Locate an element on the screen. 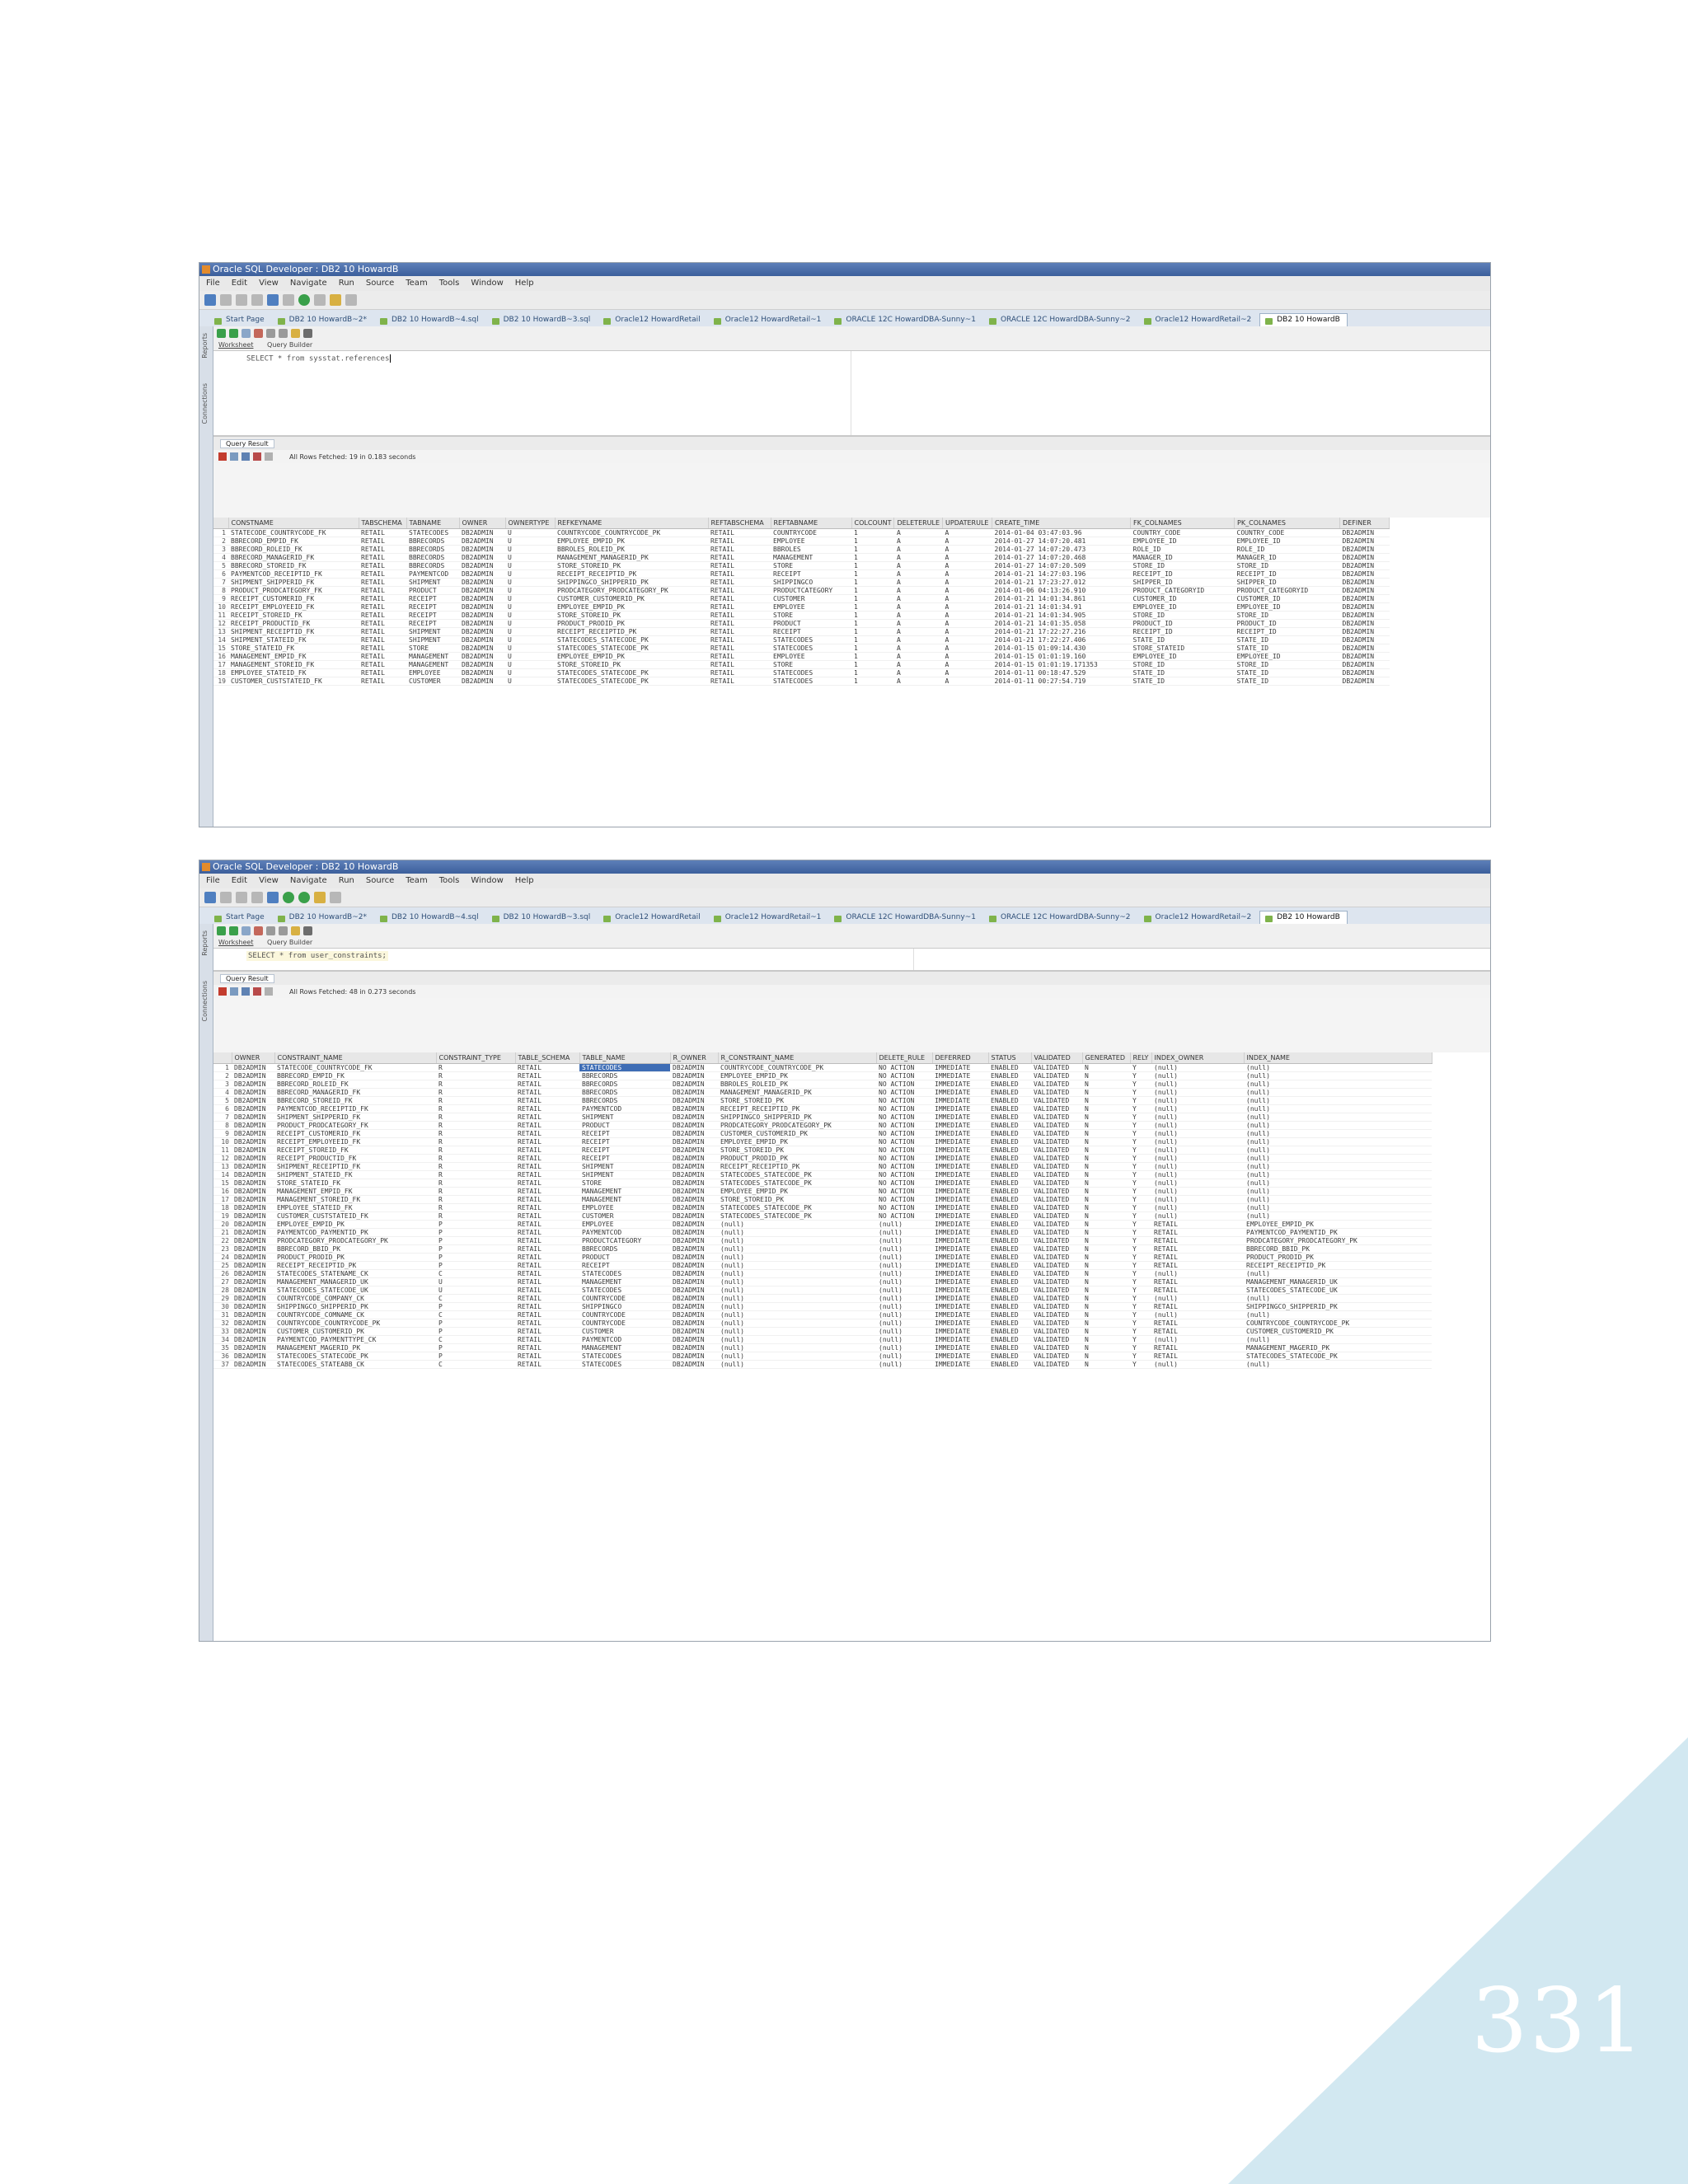  menu-item: Navigate is located at coordinates (308, 283).